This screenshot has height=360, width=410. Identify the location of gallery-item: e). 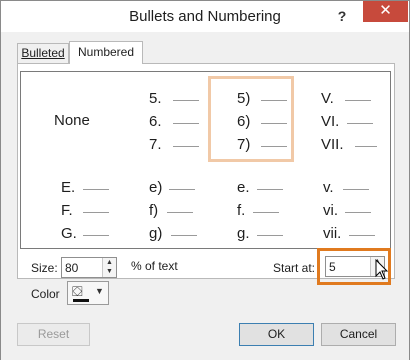
(192, 189).